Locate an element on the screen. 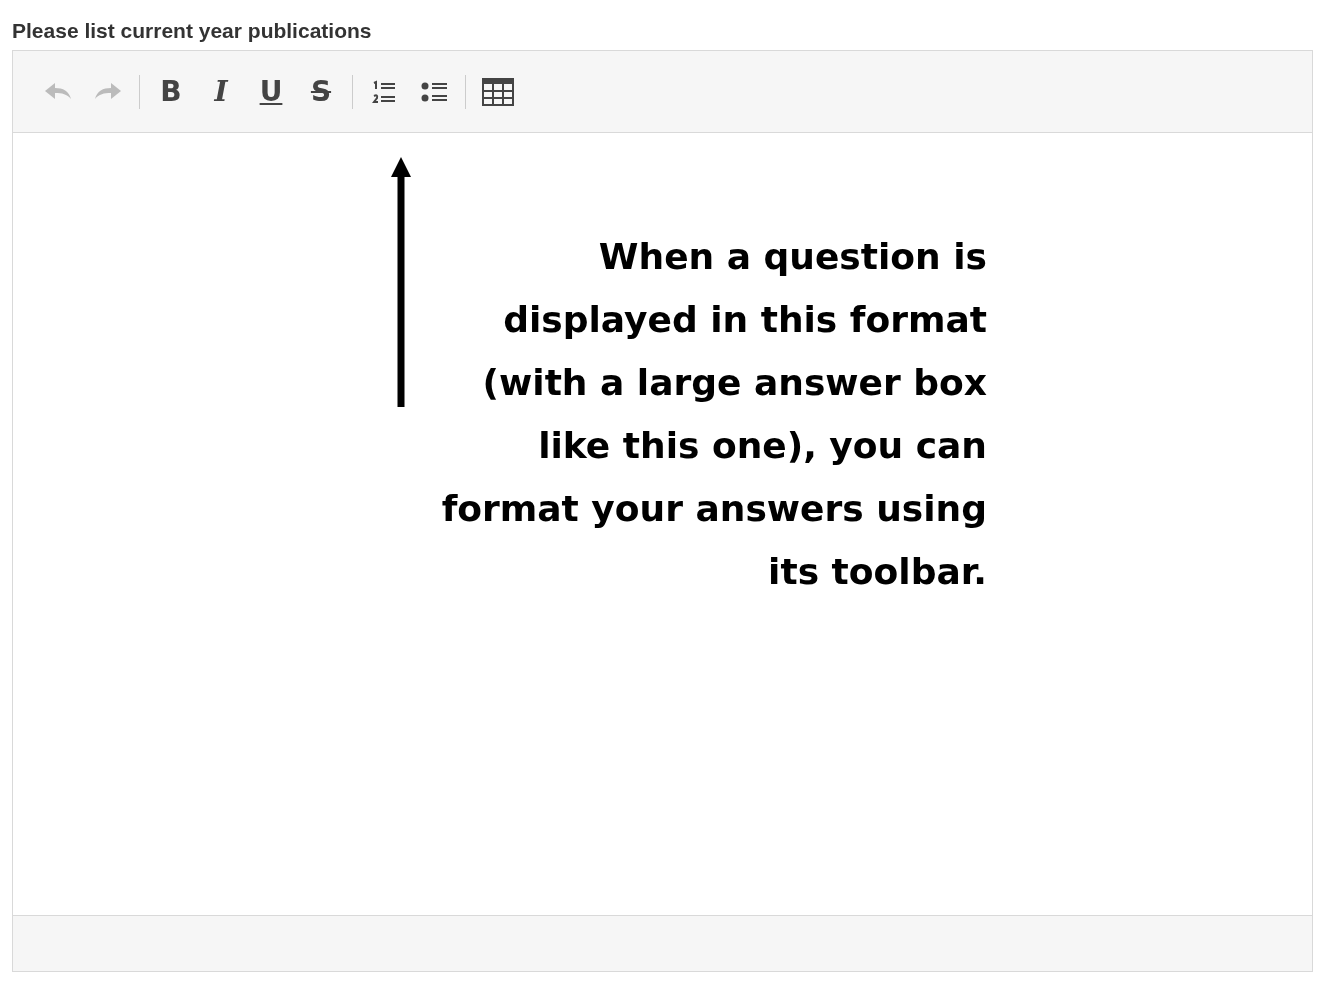 The image size is (1333, 984). underline-button: U is located at coordinates (271, 91).